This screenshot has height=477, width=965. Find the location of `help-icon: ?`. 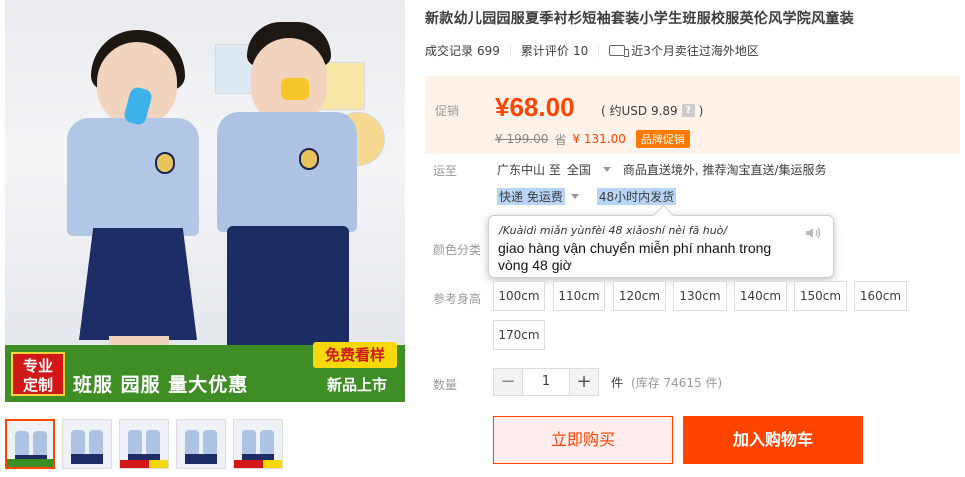

help-icon: ? is located at coordinates (688, 110).